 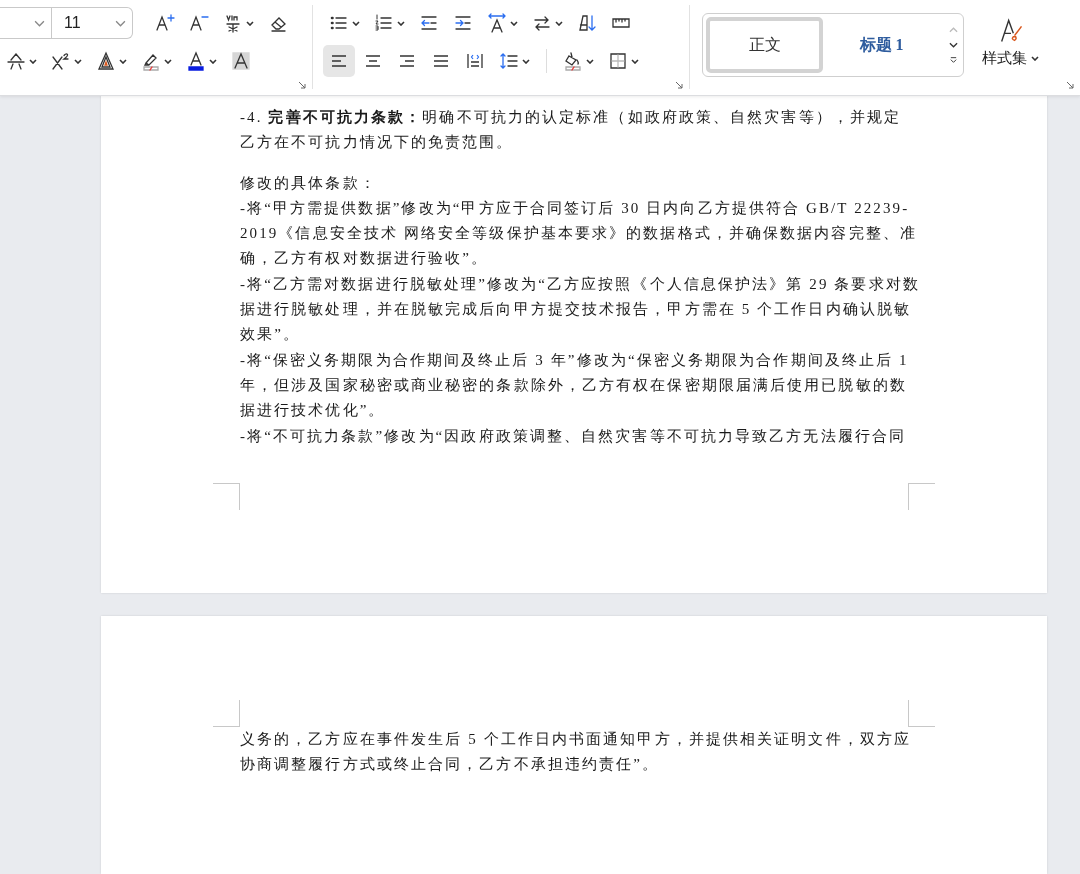 I want to click on numbered-list-icon, so click(x=384, y=23).